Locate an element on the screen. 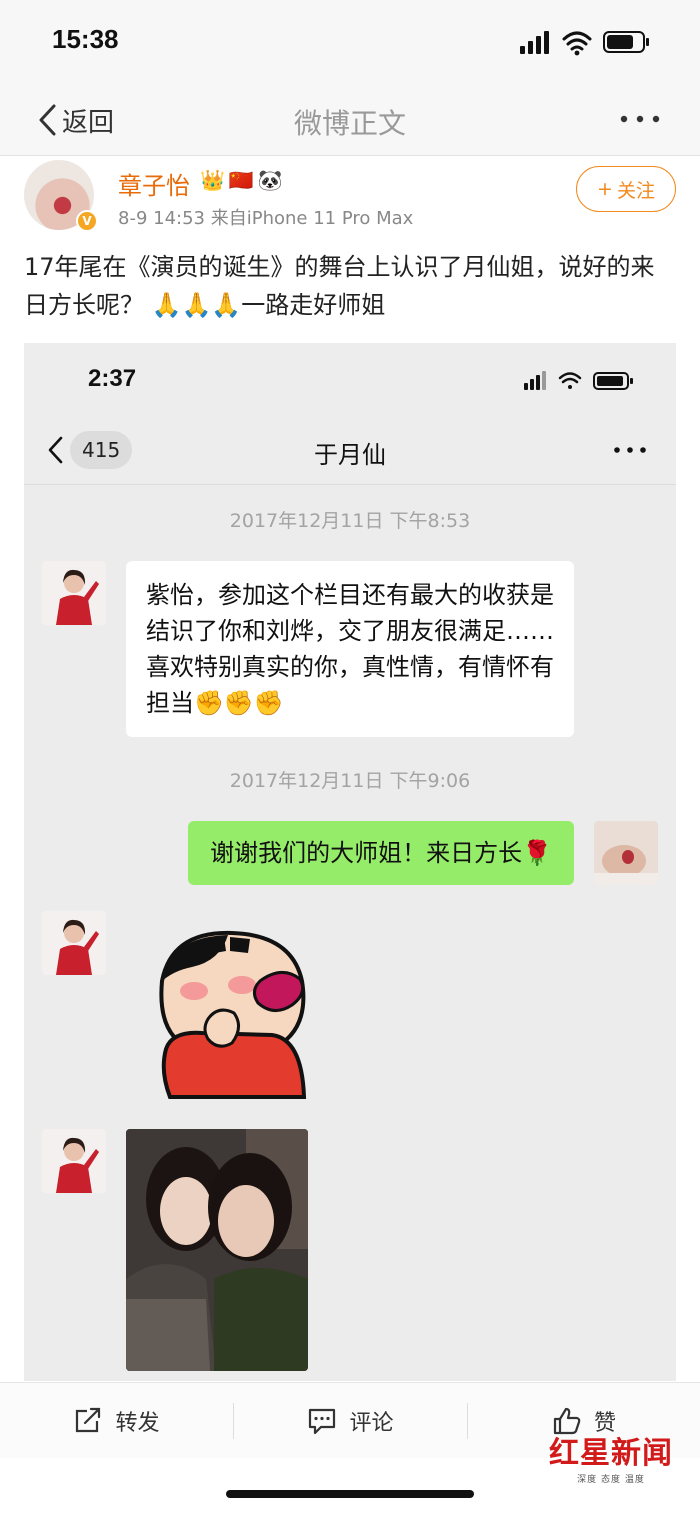 This screenshot has height=1515, width=700. watermark-slogan: 深度 态度 温度 is located at coordinates (611, 1480).